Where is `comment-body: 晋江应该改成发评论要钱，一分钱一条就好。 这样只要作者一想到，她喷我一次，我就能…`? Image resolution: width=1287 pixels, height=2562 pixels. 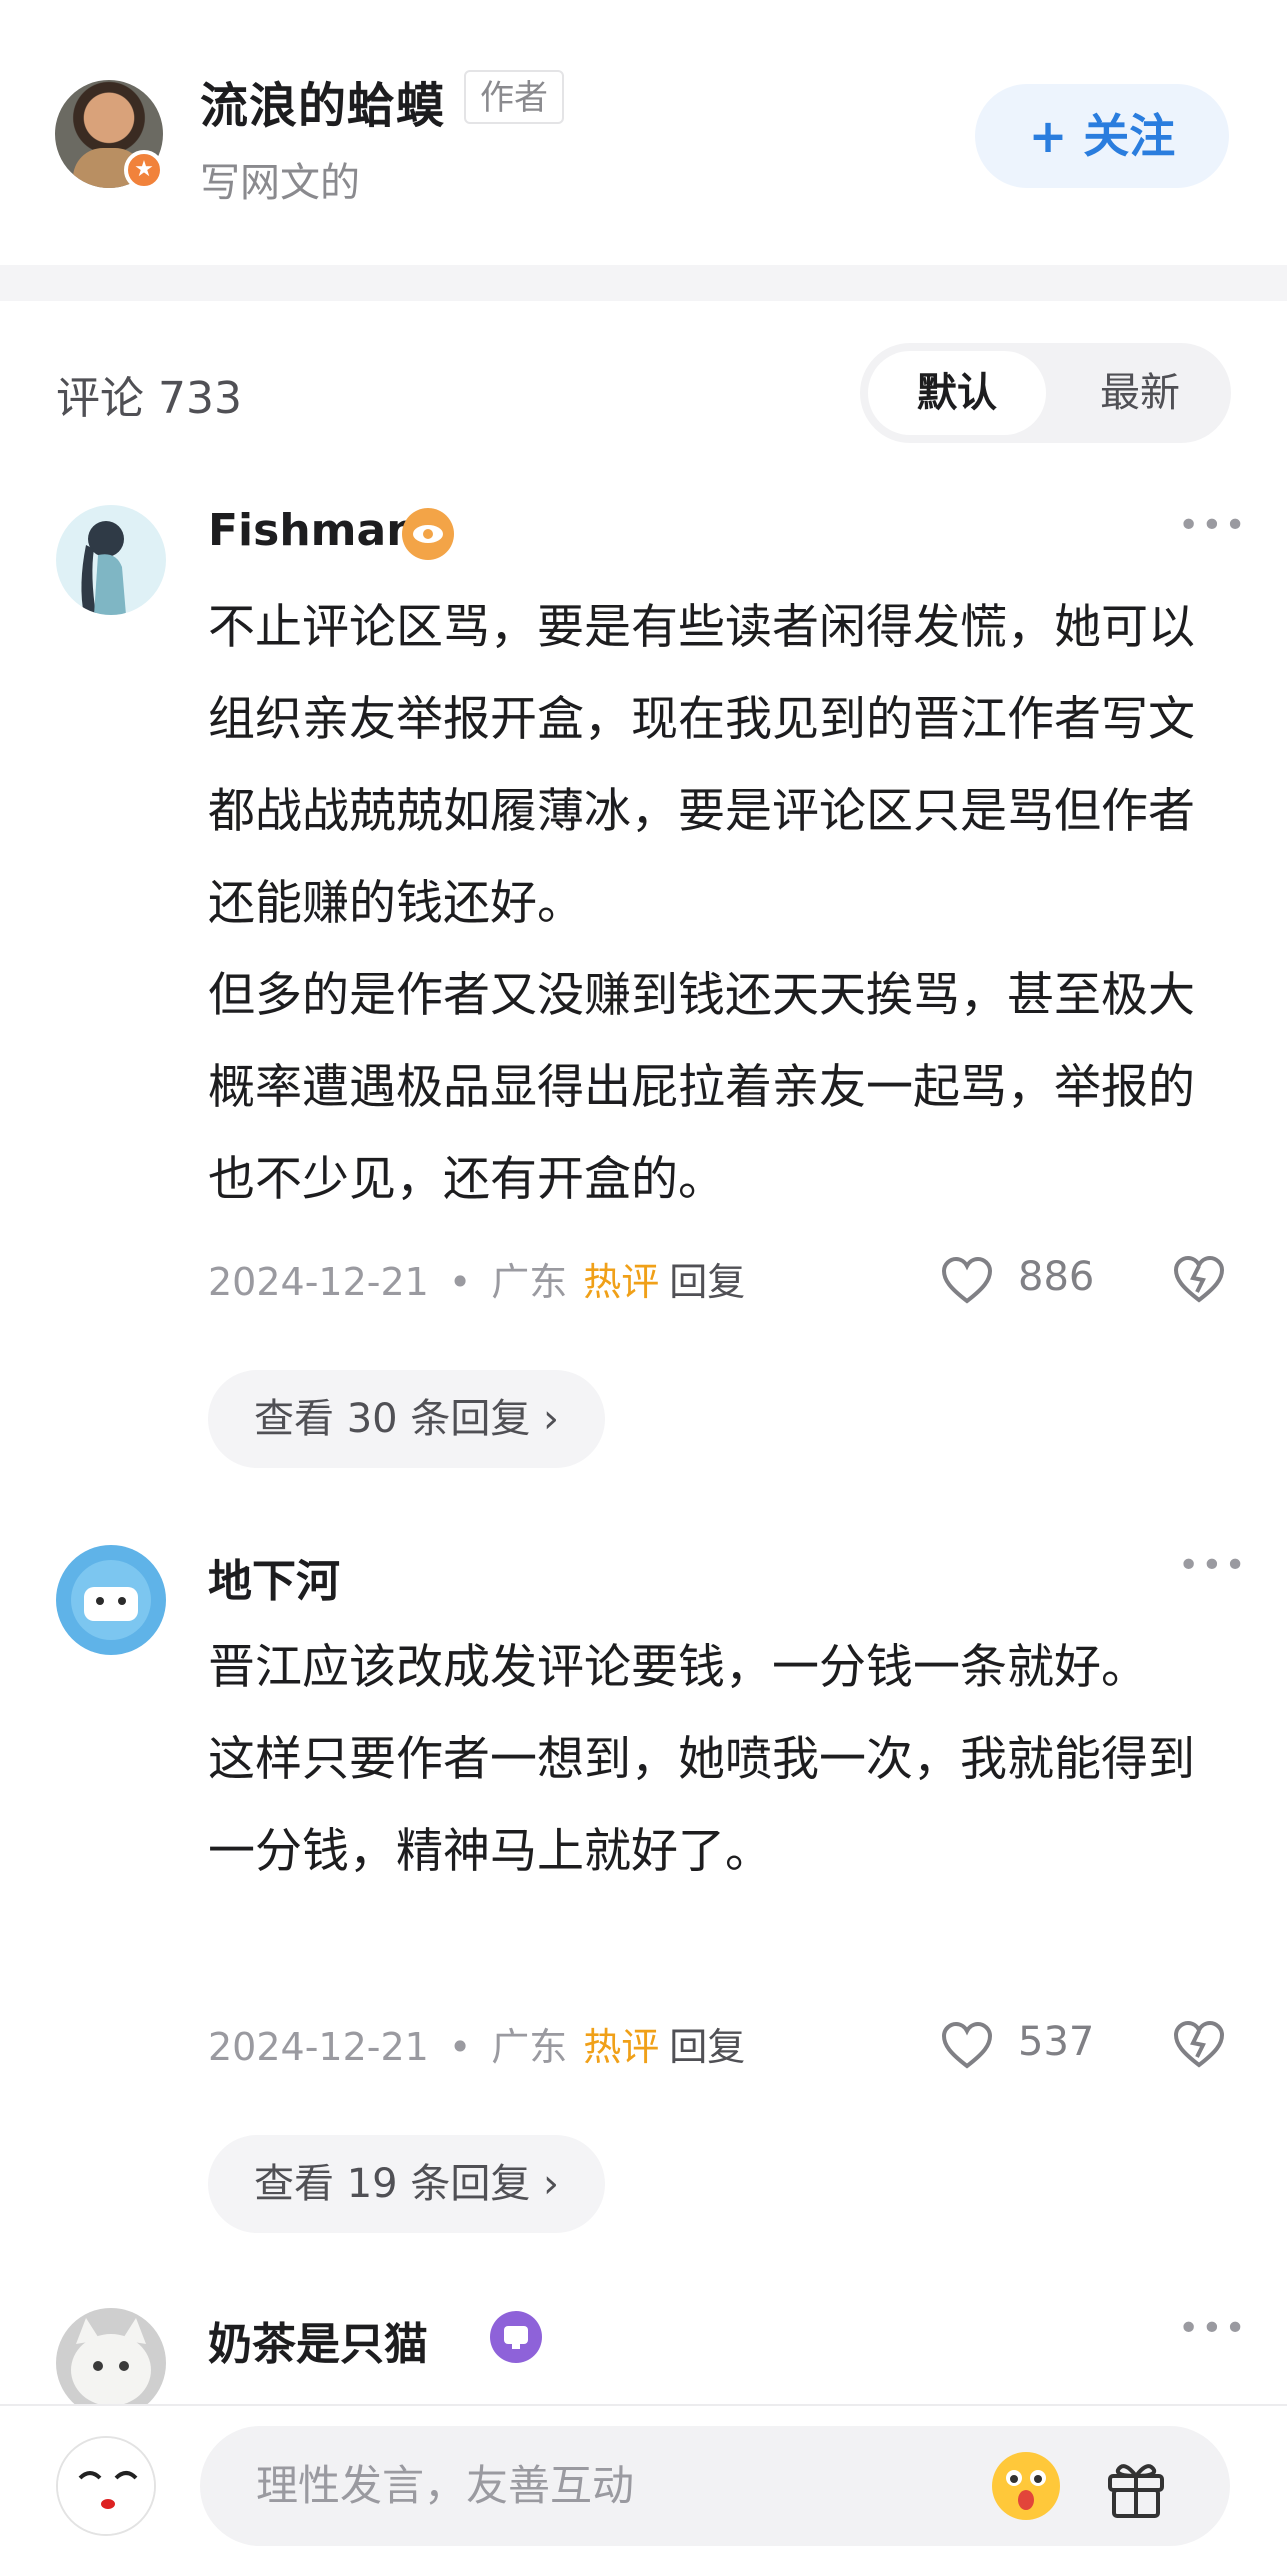 comment-body: 晋江应该改成发评论要钱，一分钱一条就好。 这样只要作者一想到，她喷我一次，我就能… is located at coordinates (718, 1760).